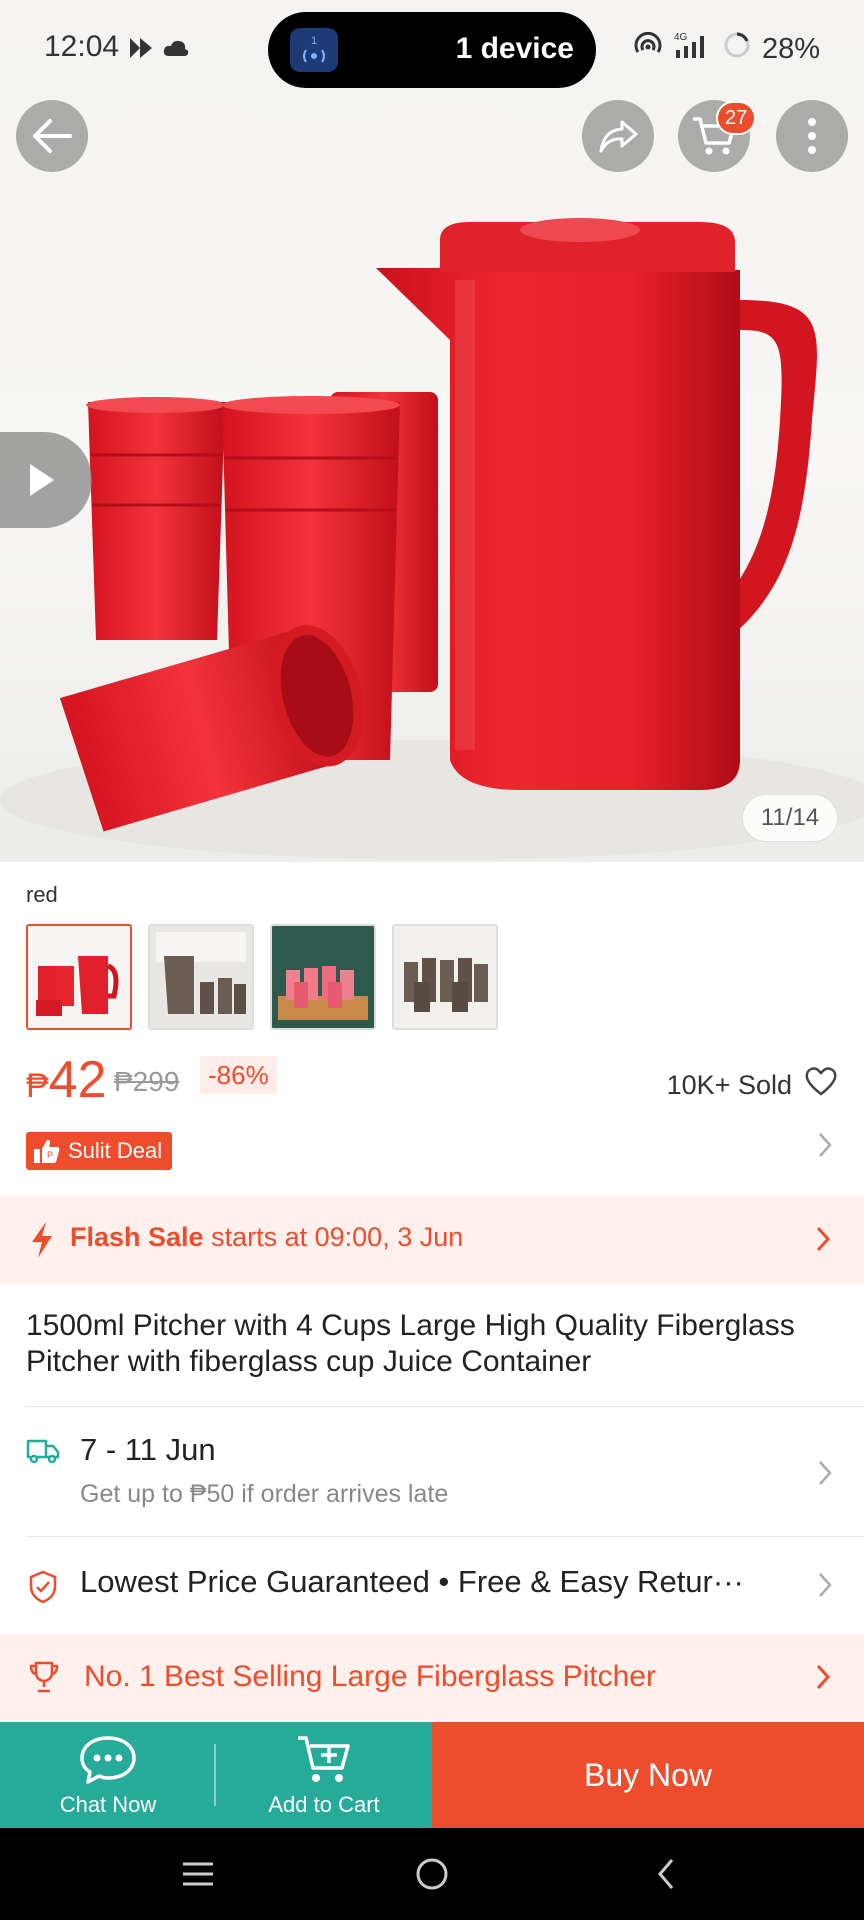 Image resolution: width=864 pixels, height=1920 pixels. Describe the element at coordinates (159, 50) in the screenshot. I see `status-left-icons` at that location.